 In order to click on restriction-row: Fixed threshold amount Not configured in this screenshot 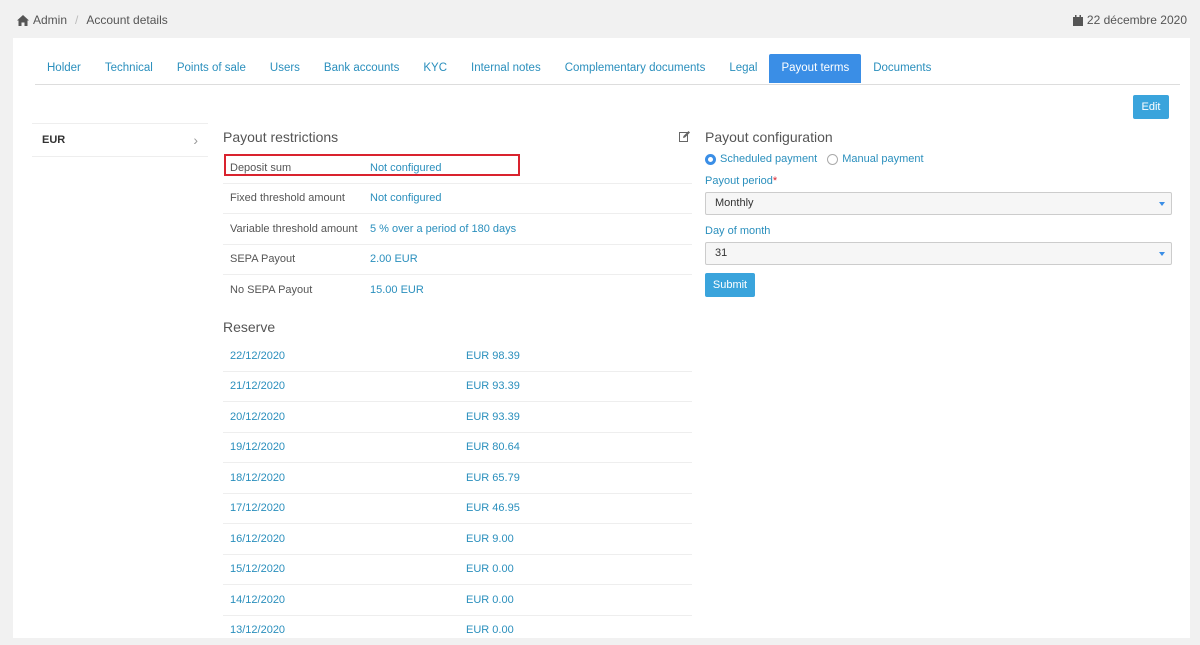, I will do `click(457, 199)`.